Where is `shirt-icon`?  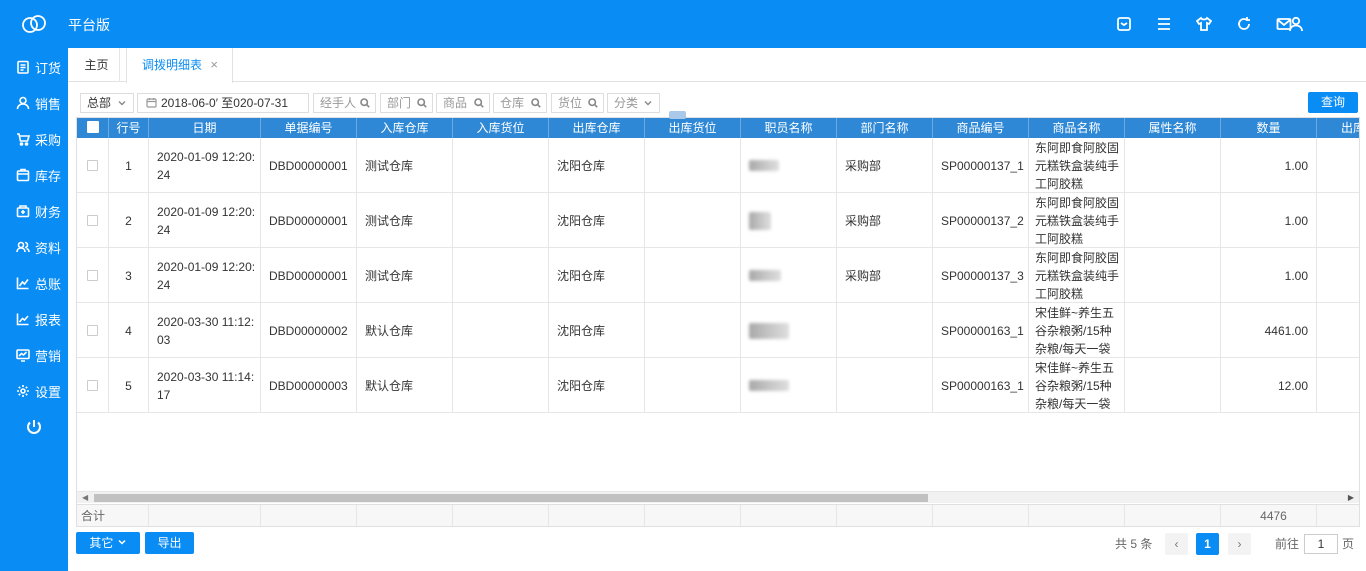
shirt-icon is located at coordinates (1204, 24).